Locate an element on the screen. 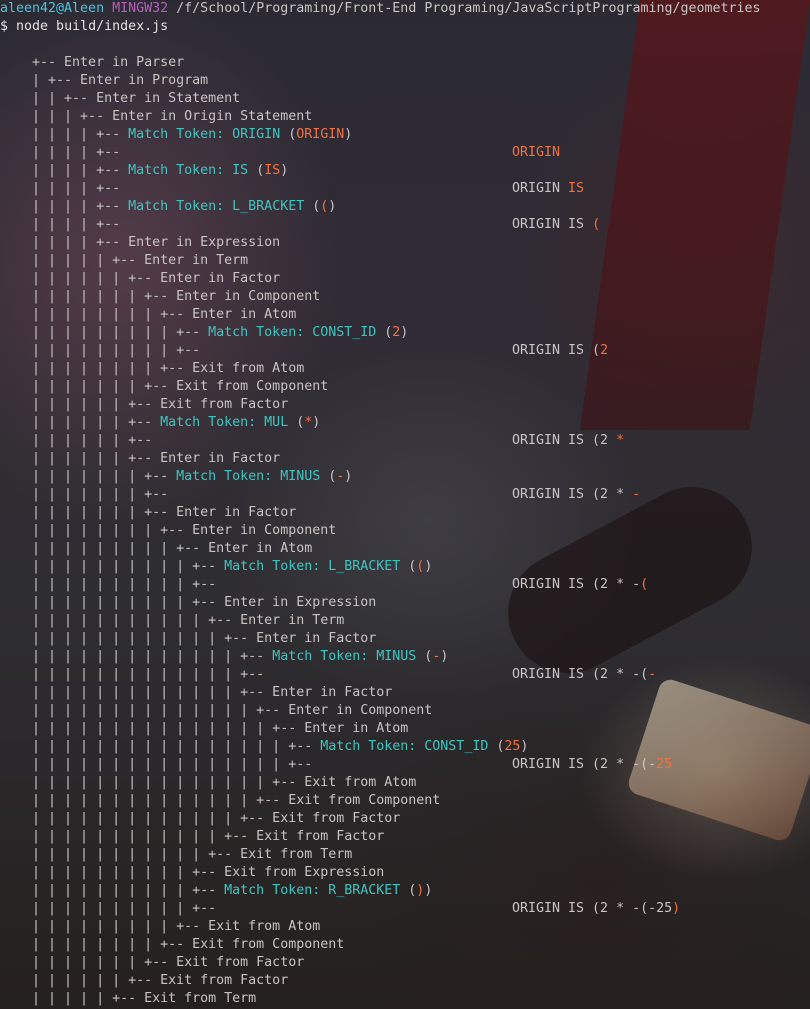 Image resolution: width=810 pixels, height=1009 pixels. trace-line: | | | | | | +-- Match Token: MUL (*) is located at coordinates (160, 422).